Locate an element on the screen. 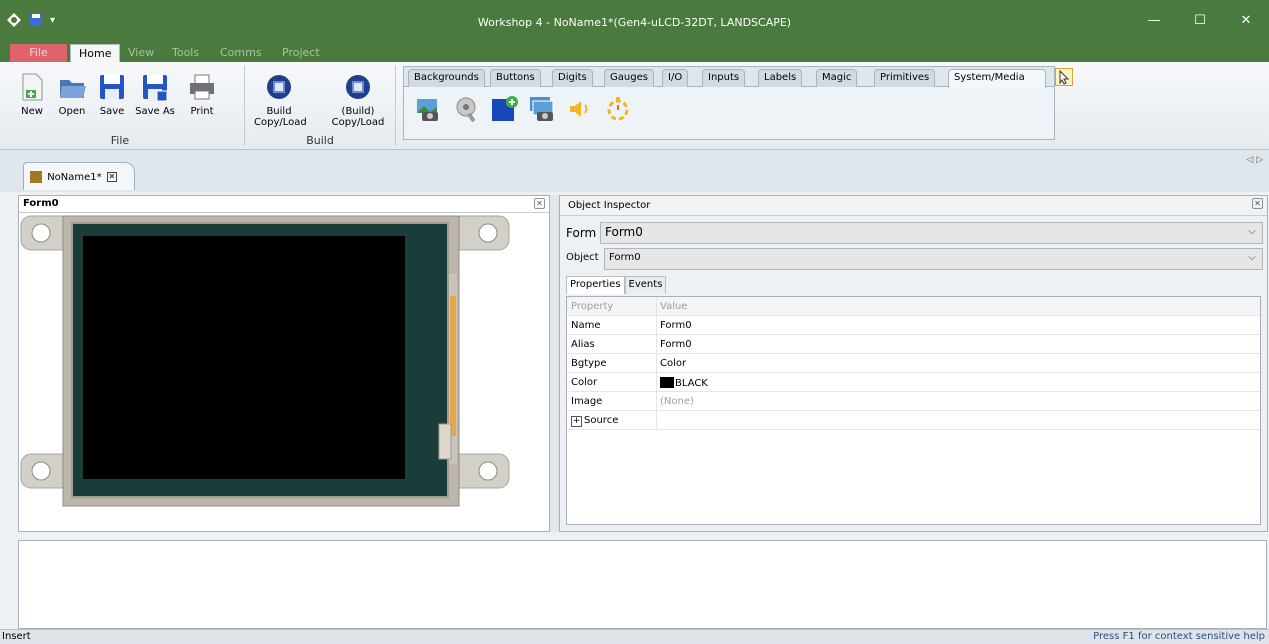  user-image-icon is located at coordinates (504, 109).